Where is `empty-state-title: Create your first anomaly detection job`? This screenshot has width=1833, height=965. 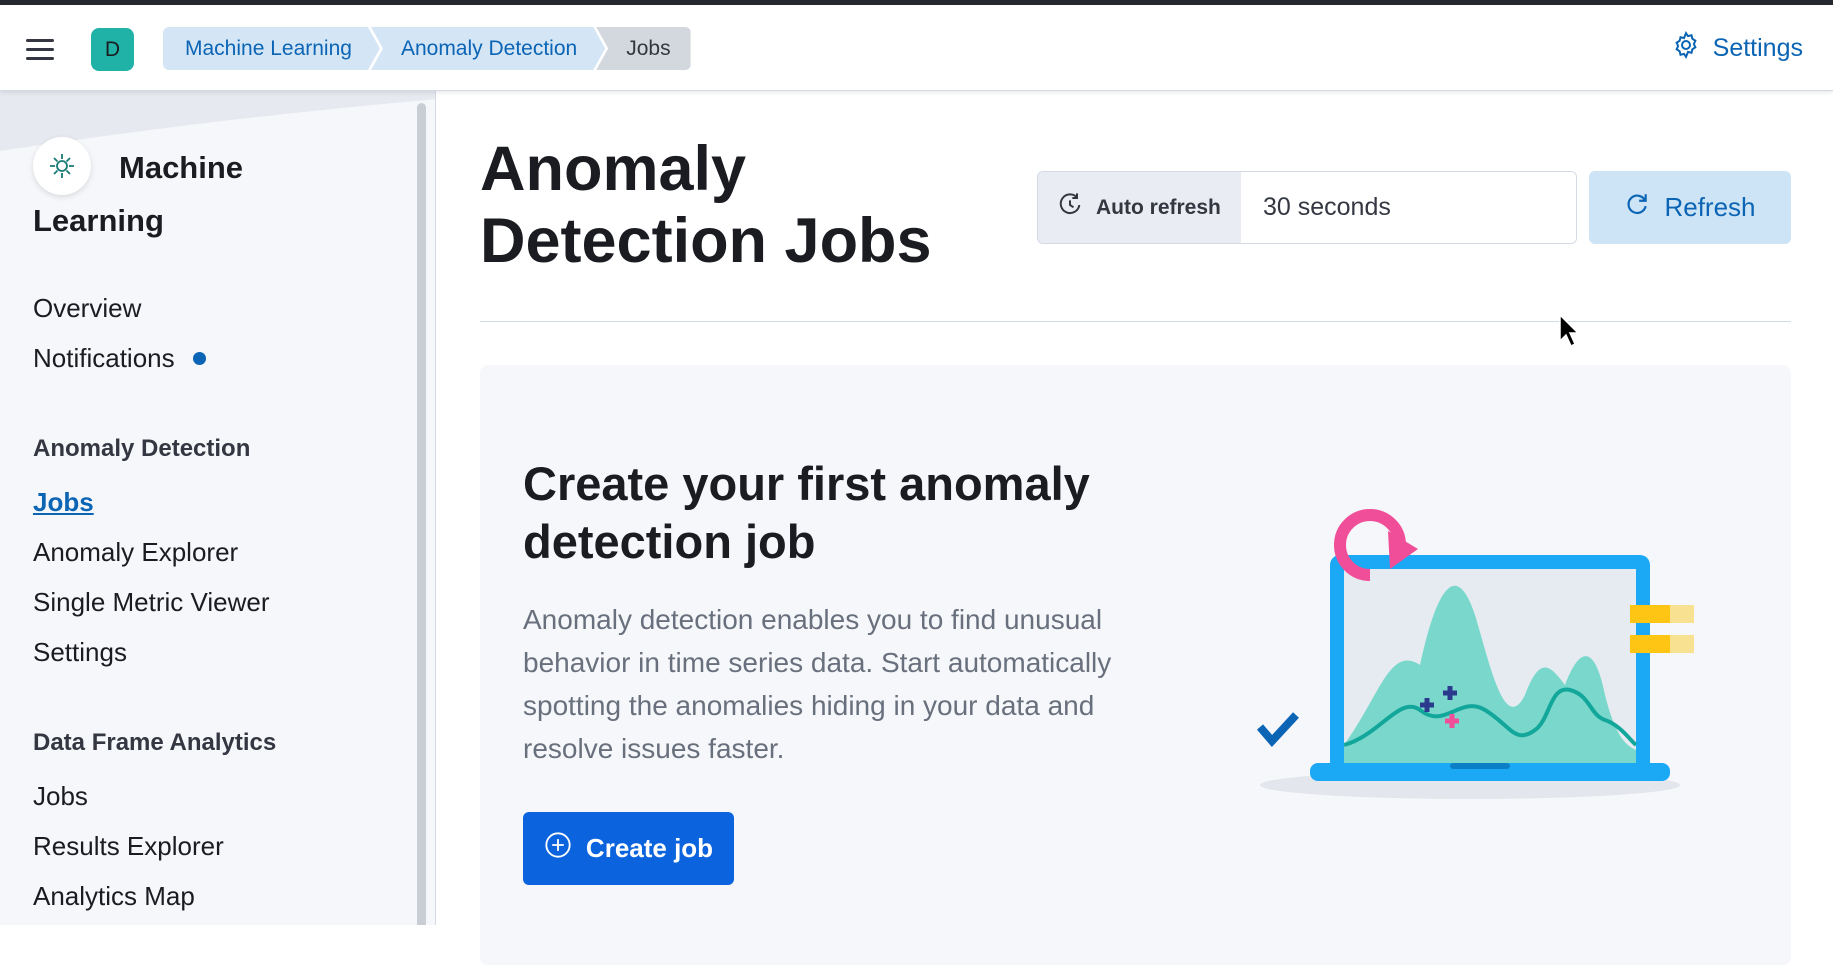 empty-state-title: Create your first anomaly detection job is located at coordinates (806, 512).